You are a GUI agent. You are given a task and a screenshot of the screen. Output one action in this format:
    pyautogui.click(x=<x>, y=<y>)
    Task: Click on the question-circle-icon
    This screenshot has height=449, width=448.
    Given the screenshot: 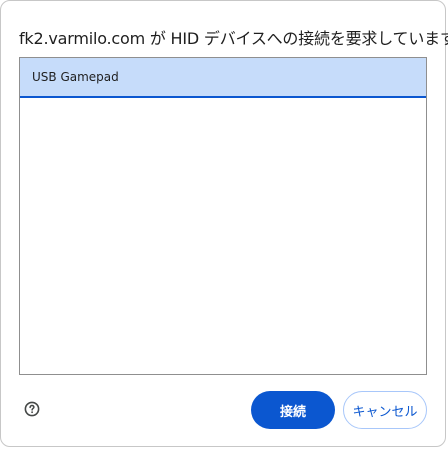 What is the action you would take?
    pyautogui.click(x=32, y=409)
    